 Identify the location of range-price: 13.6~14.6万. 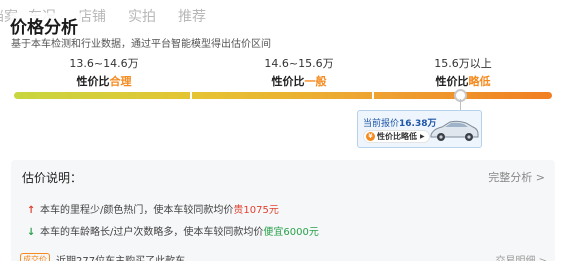
(104, 63).